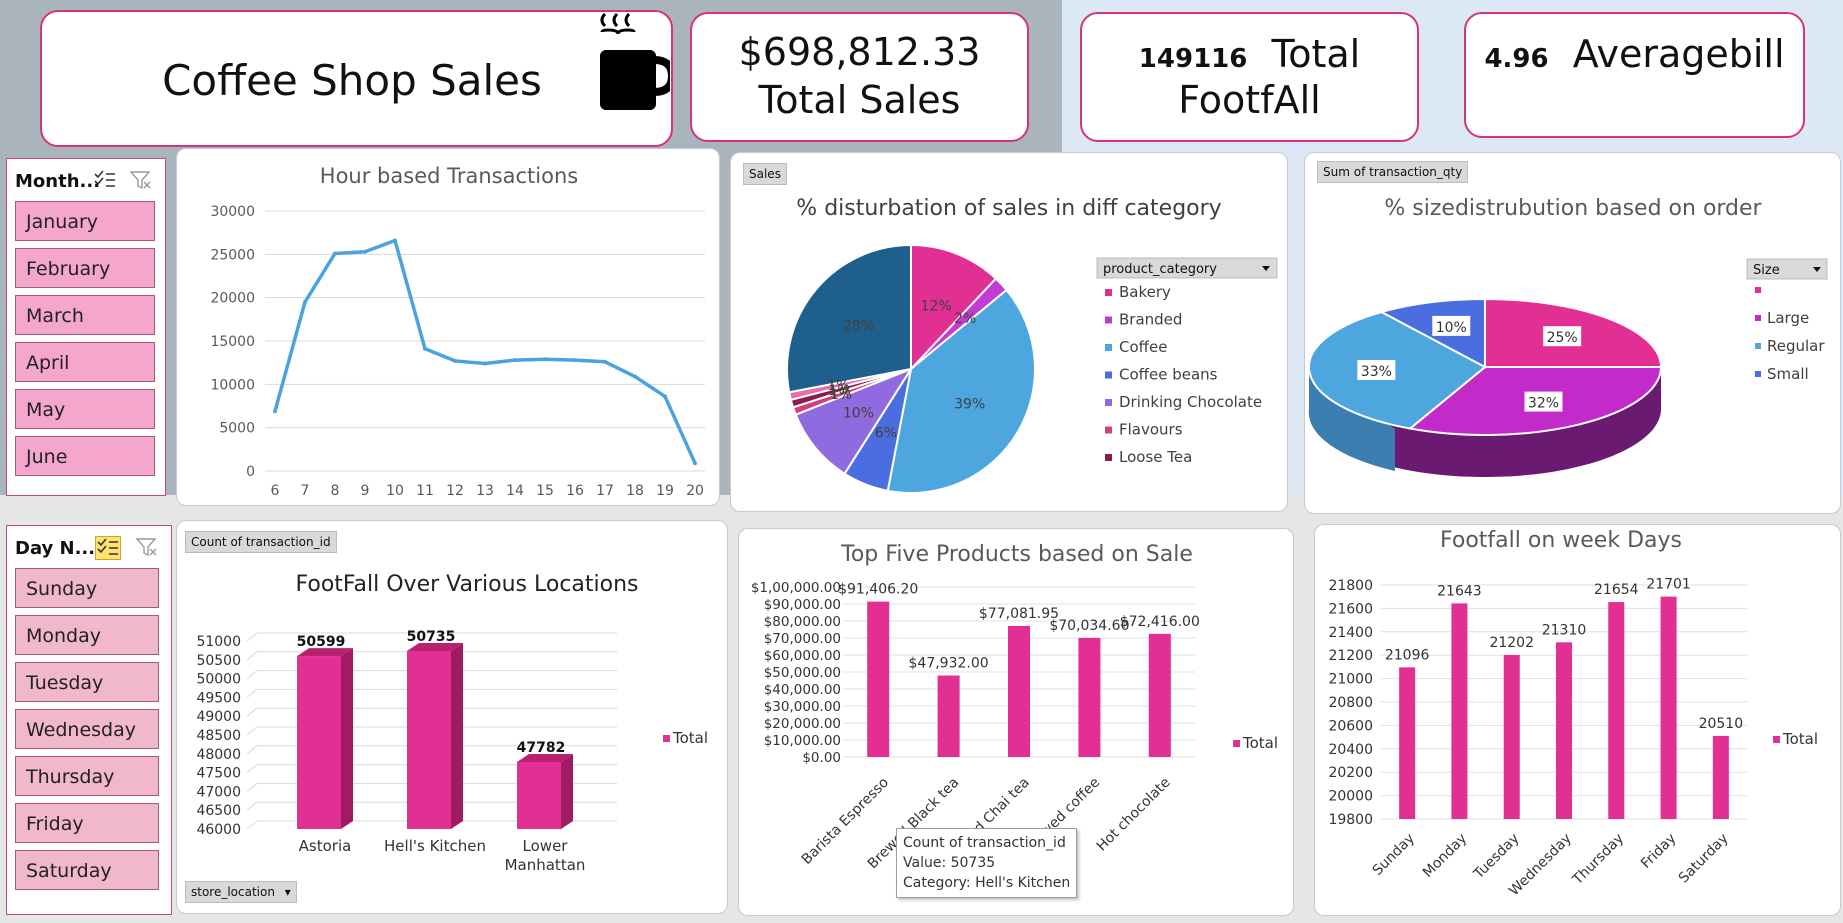 Image resolution: width=1843 pixels, height=923 pixels. I want to click on size-data-label: 25%, so click(1562, 338).